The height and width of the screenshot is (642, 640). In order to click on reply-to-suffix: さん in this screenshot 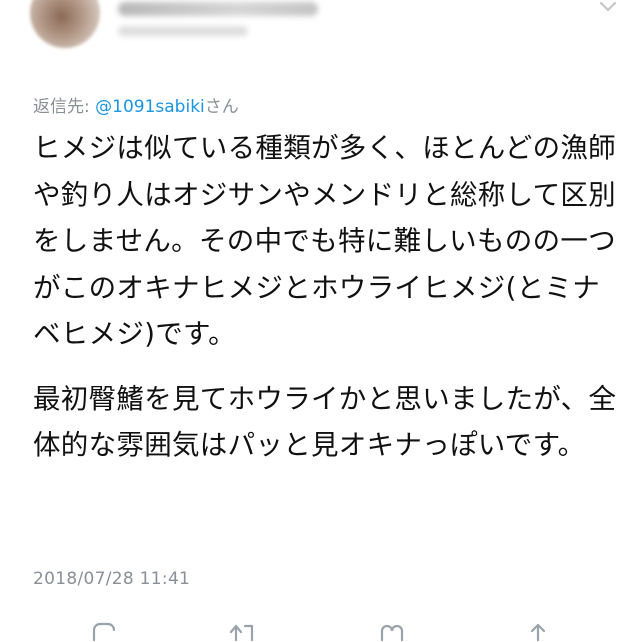, I will do `click(221, 107)`.